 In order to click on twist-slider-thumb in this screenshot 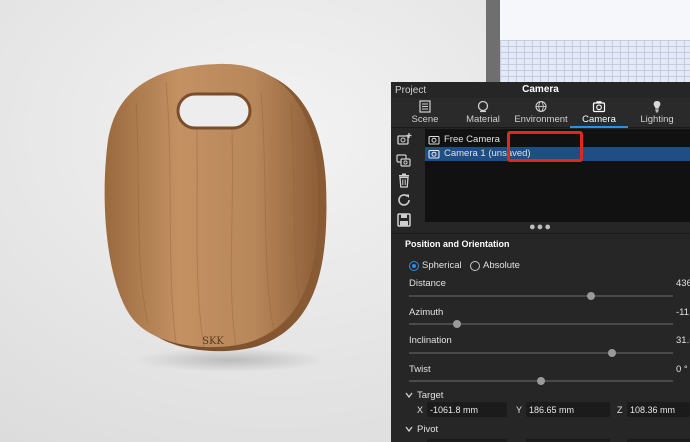, I will do `click(541, 381)`.